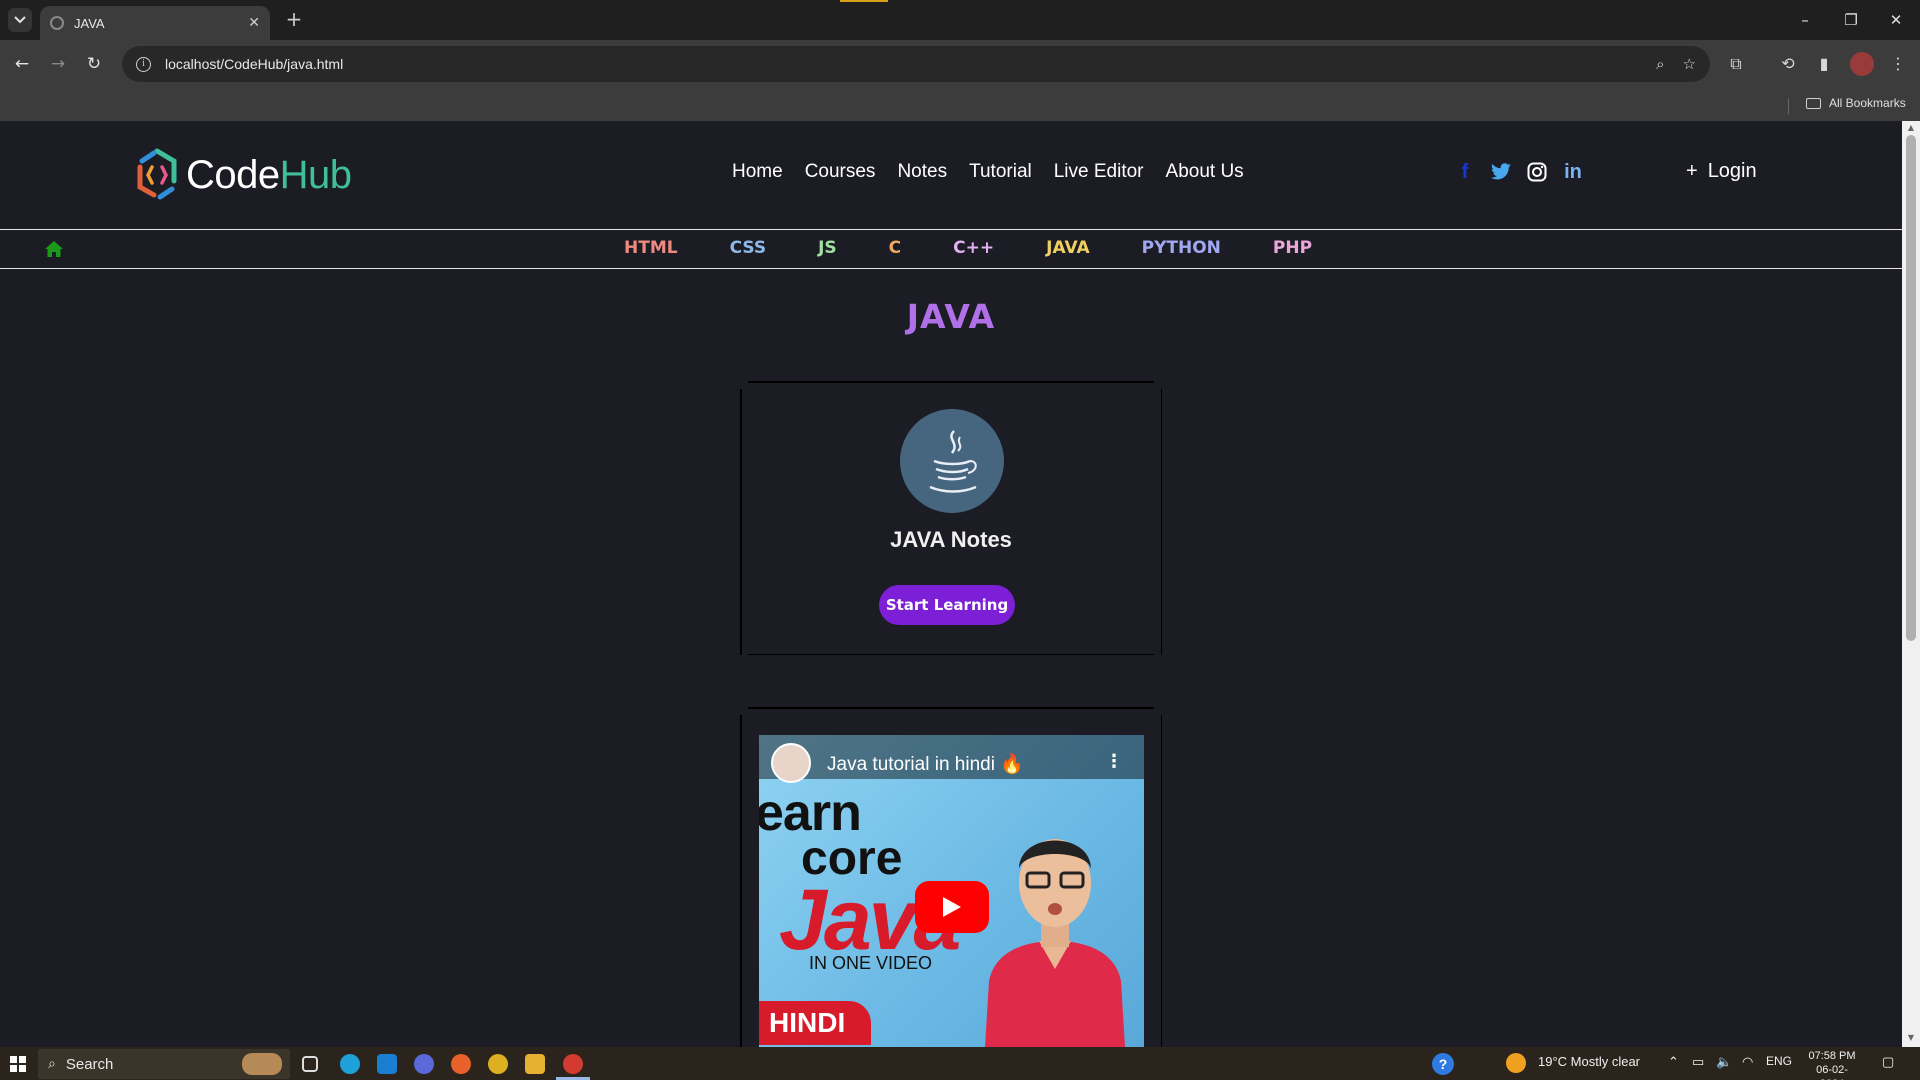 The width and height of the screenshot is (1920, 1080). What do you see at coordinates (748, 248) in the screenshot?
I see `lang-link-css: CSS` at bounding box center [748, 248].